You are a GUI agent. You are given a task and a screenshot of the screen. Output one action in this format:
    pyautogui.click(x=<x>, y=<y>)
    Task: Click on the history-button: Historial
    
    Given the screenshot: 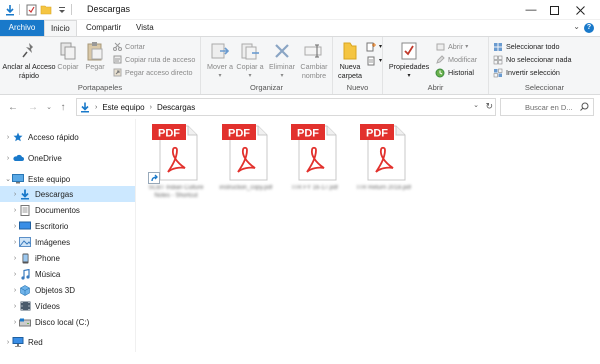 What is the action you would take?
    pyautogui.click(x=454, y=72)
    